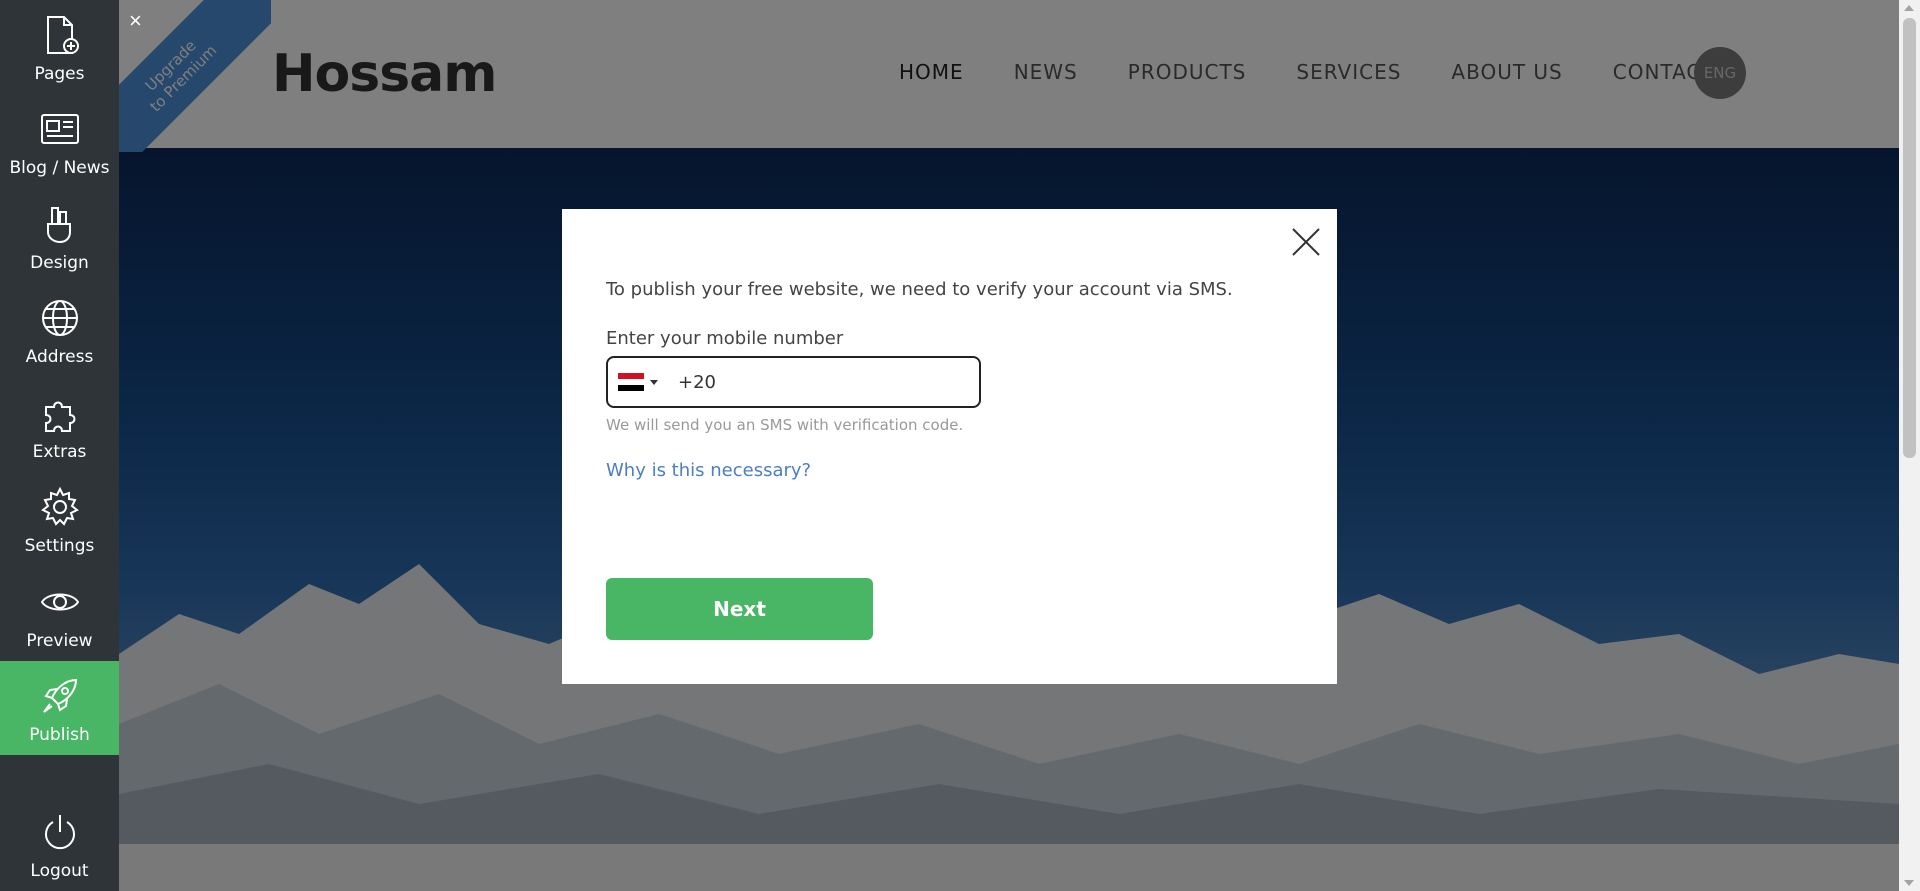  Describe the element at coordinates (60, 318) in the screenshot. I see `globe-icon` at that location.